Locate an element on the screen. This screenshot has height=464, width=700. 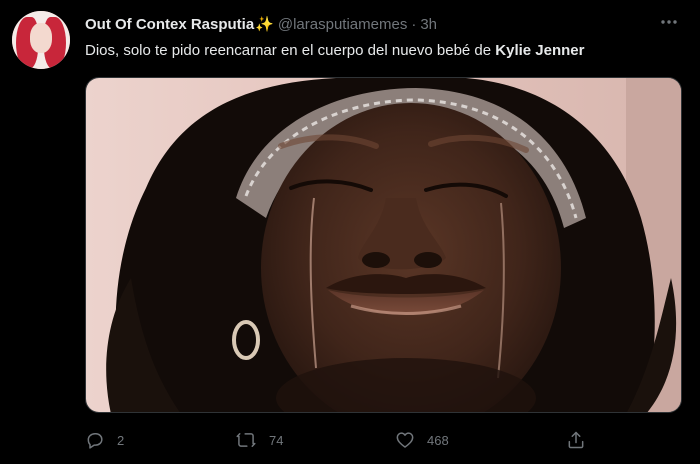
more-horizontal-icon is located at coordinates (669, 22).